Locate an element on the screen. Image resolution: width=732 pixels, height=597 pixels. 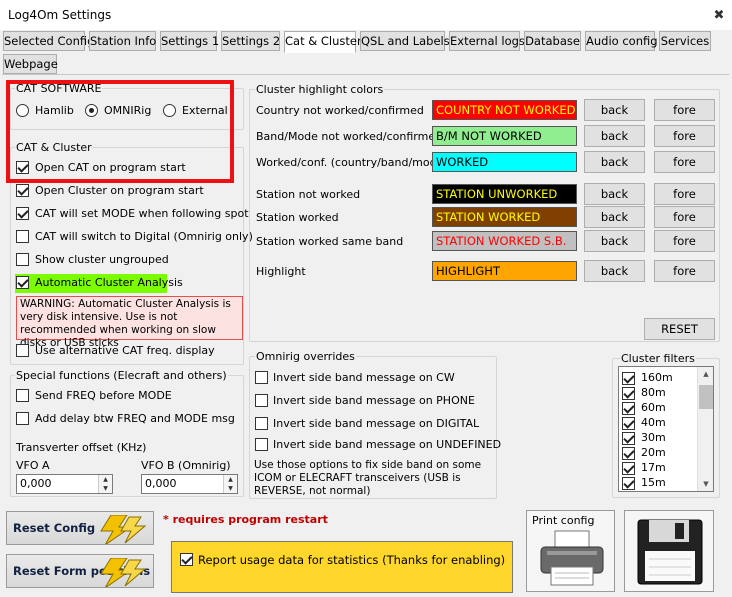
highlight-sample: HIGHLIGHT is located at coordinates (504, 271).